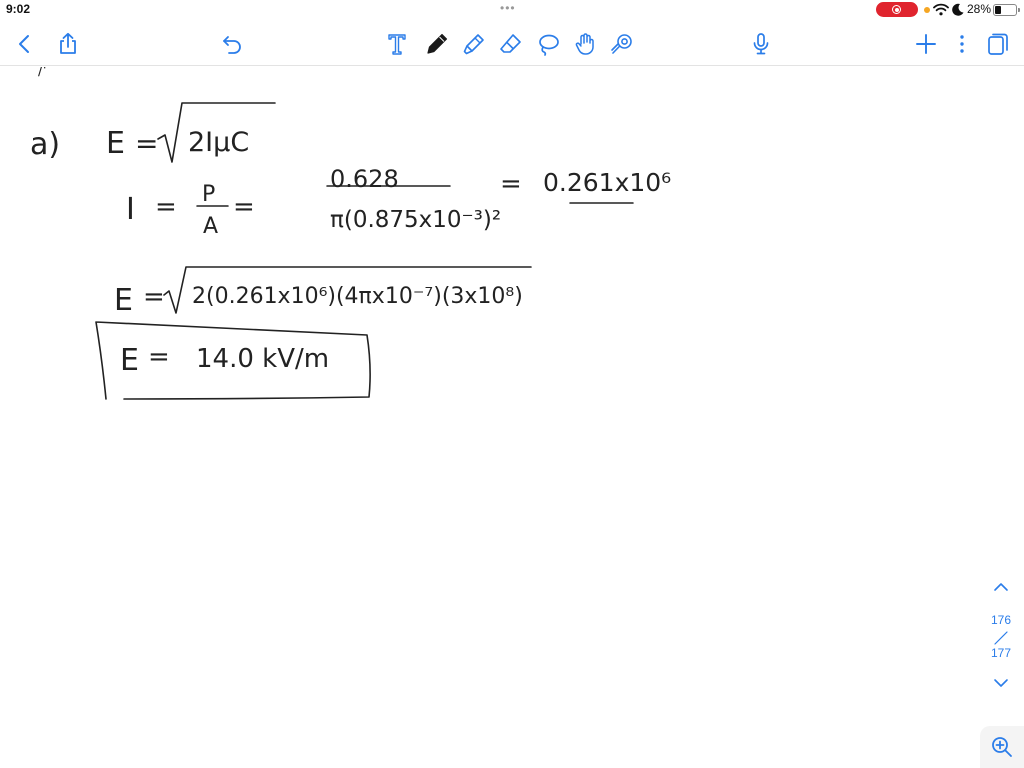 This screenshot has height=768, width=1024. I want to click on record-dot-icon, so click(896, 9).